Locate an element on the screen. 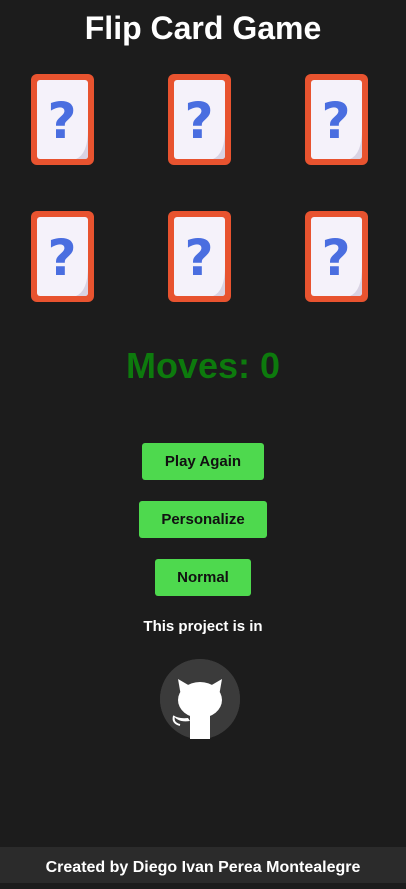 The image size is (406, 889). footer: Created by Diego Ivan Perea Montealegre is located at coordinates (203, 865).